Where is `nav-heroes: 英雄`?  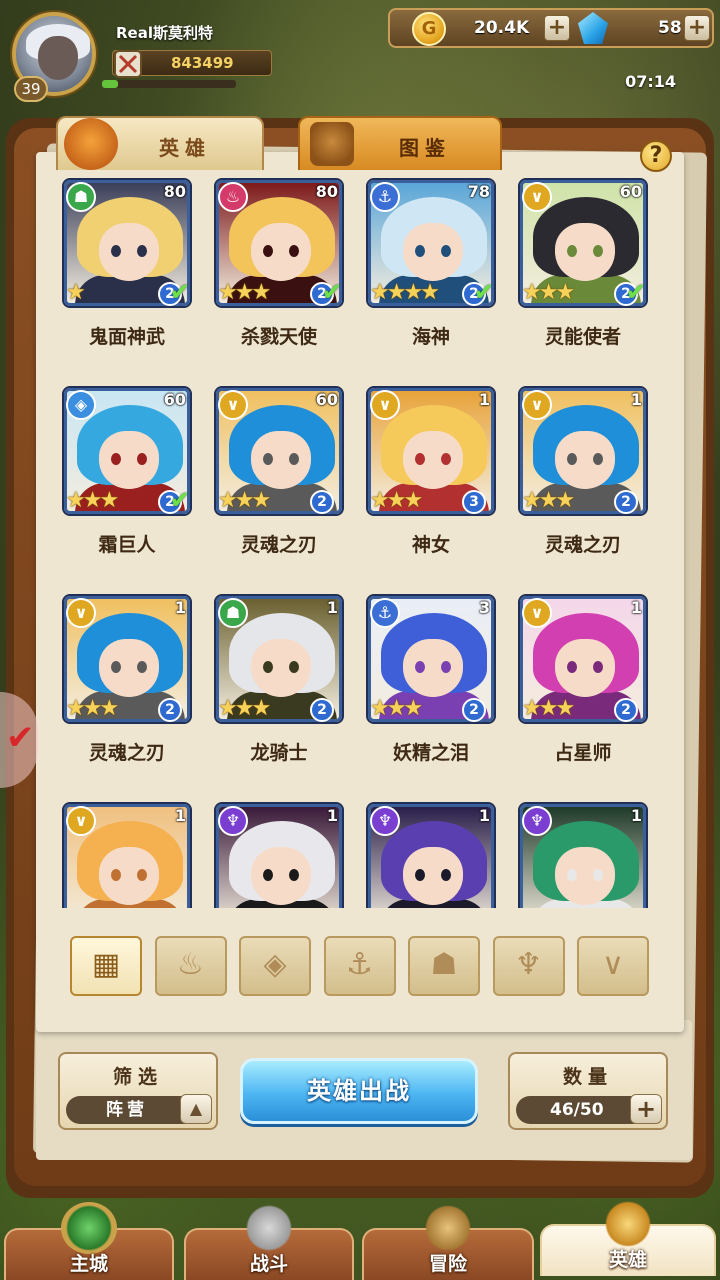 nav-heroes: 英雄 is located at coordinates (628, 1237).